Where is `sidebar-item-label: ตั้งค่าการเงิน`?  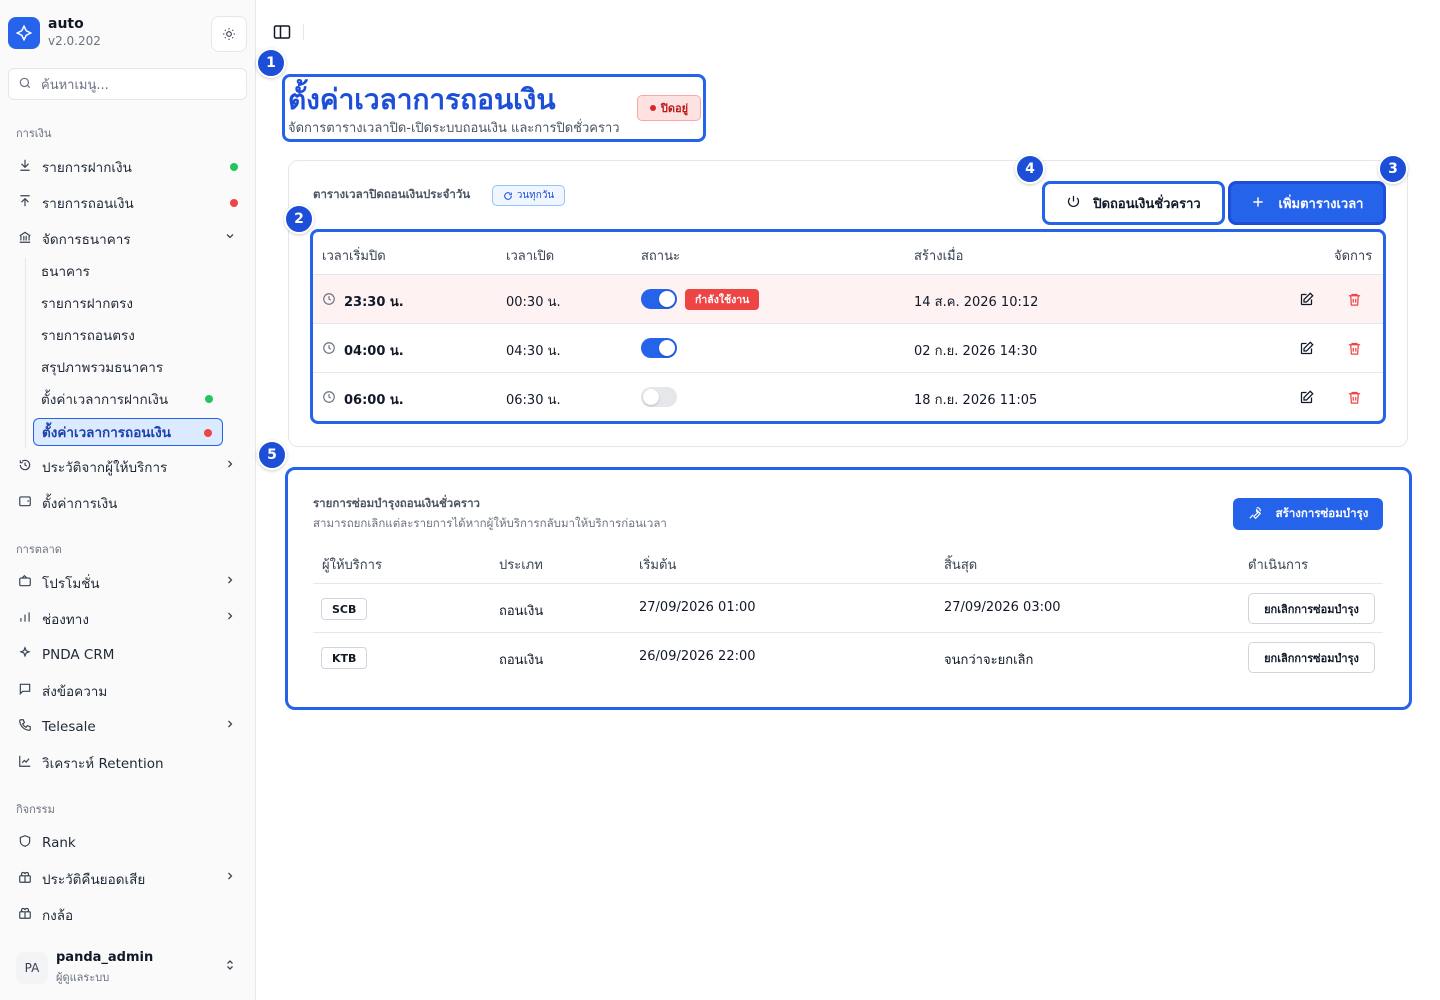
sidebar-item-label: ตั้งค่าการเงิน is located at coordinates (80, 504).